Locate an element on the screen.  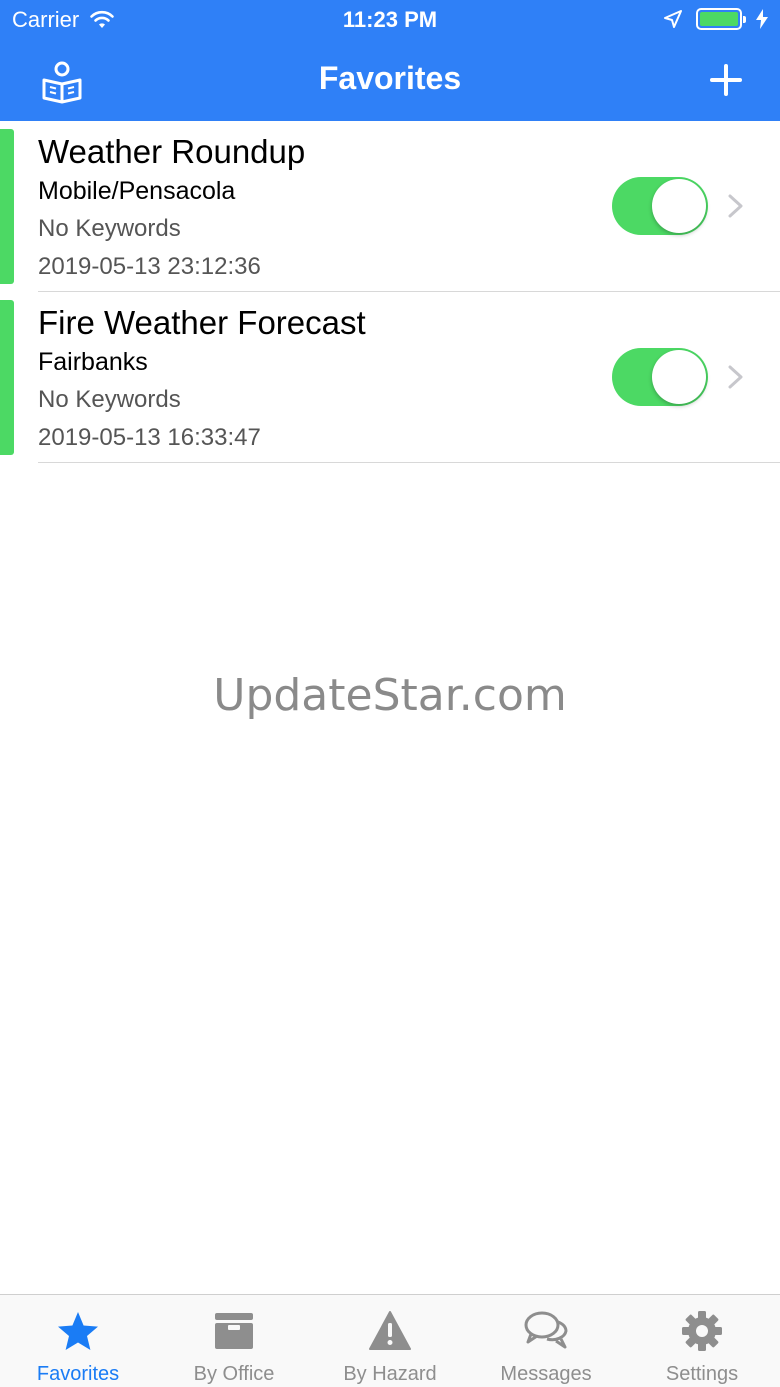
tab-favorites: Favorites is located at coordinates (78, 1341).